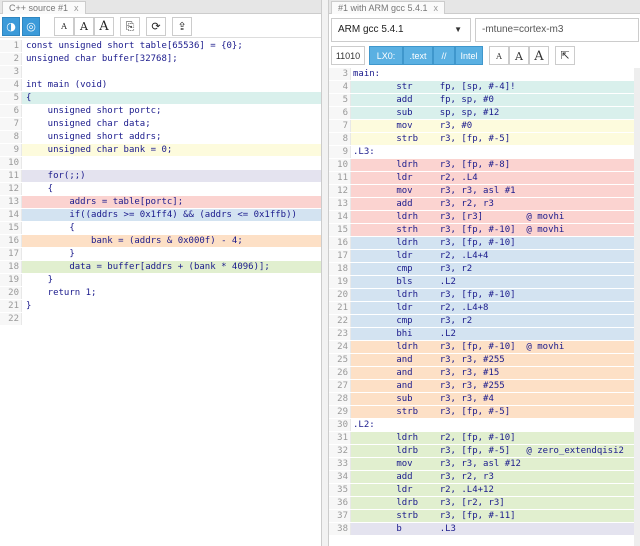 This screenshot has height=546, width=640. What do you see at coordinates (160, 189) in the screenshot?
I see `source-code-line: 12 {` at bounding box center [160, 189].